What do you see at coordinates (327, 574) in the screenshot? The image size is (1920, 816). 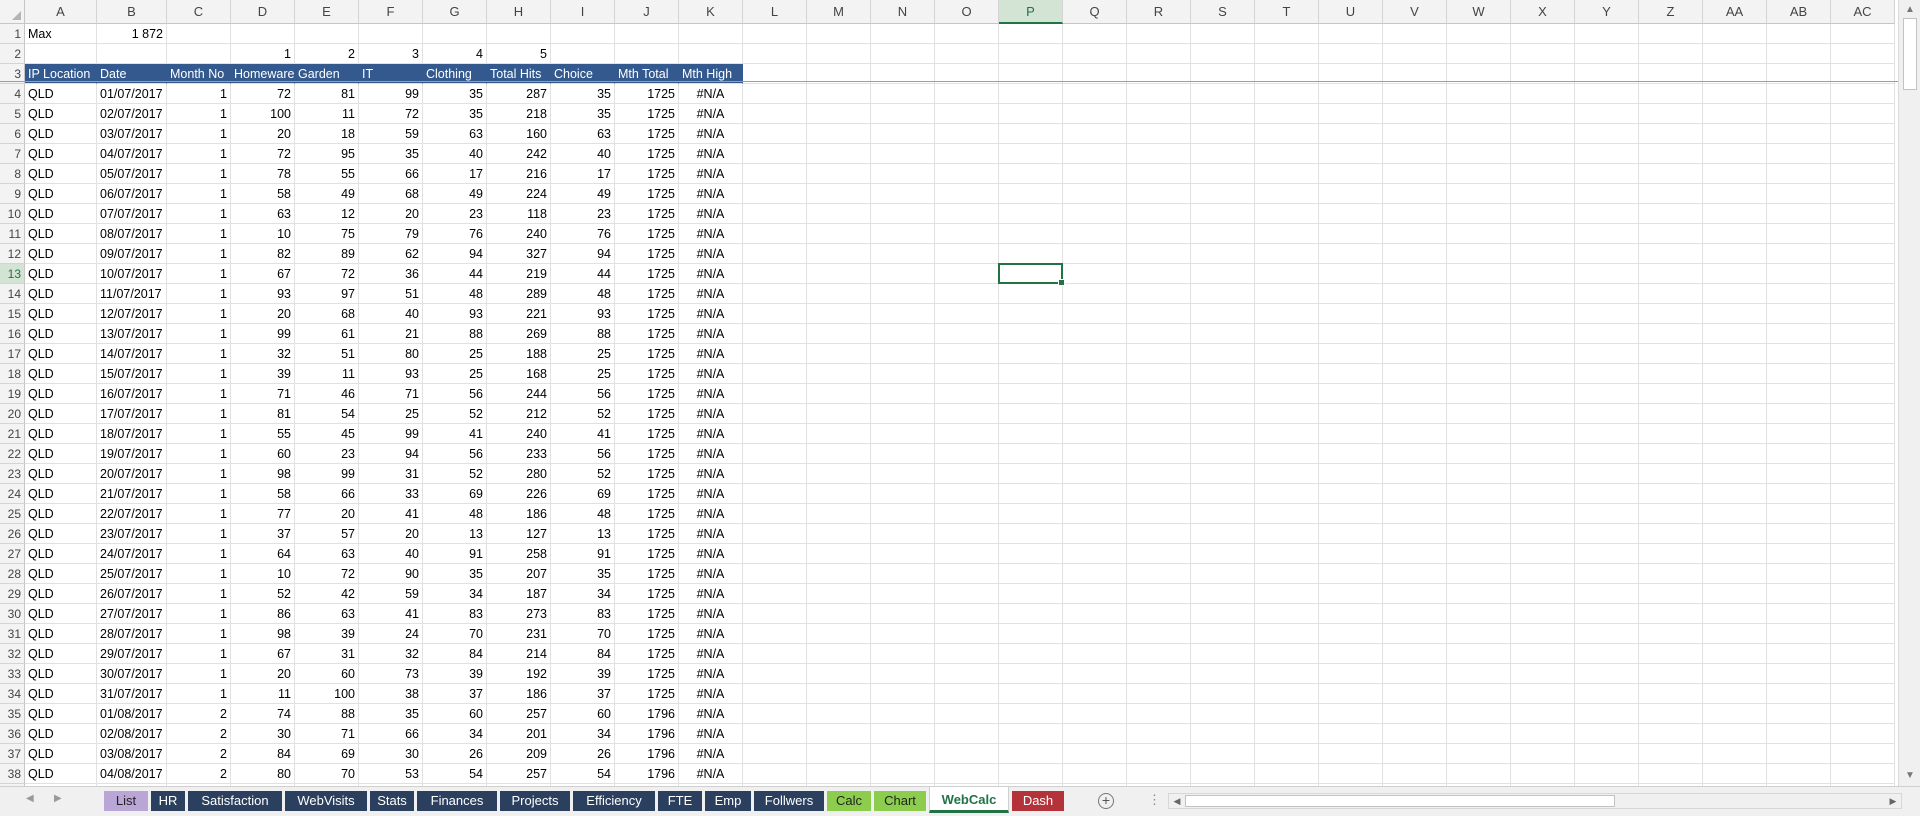 I see `table-cell: 72` at bounding box center [327, 574].